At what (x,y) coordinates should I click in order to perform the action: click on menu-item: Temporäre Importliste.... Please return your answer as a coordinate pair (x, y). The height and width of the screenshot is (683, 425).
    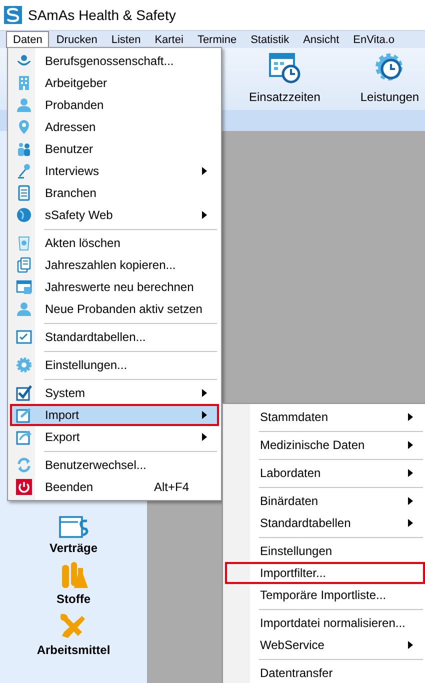
    Looking at the image, I should click on (325, 595).